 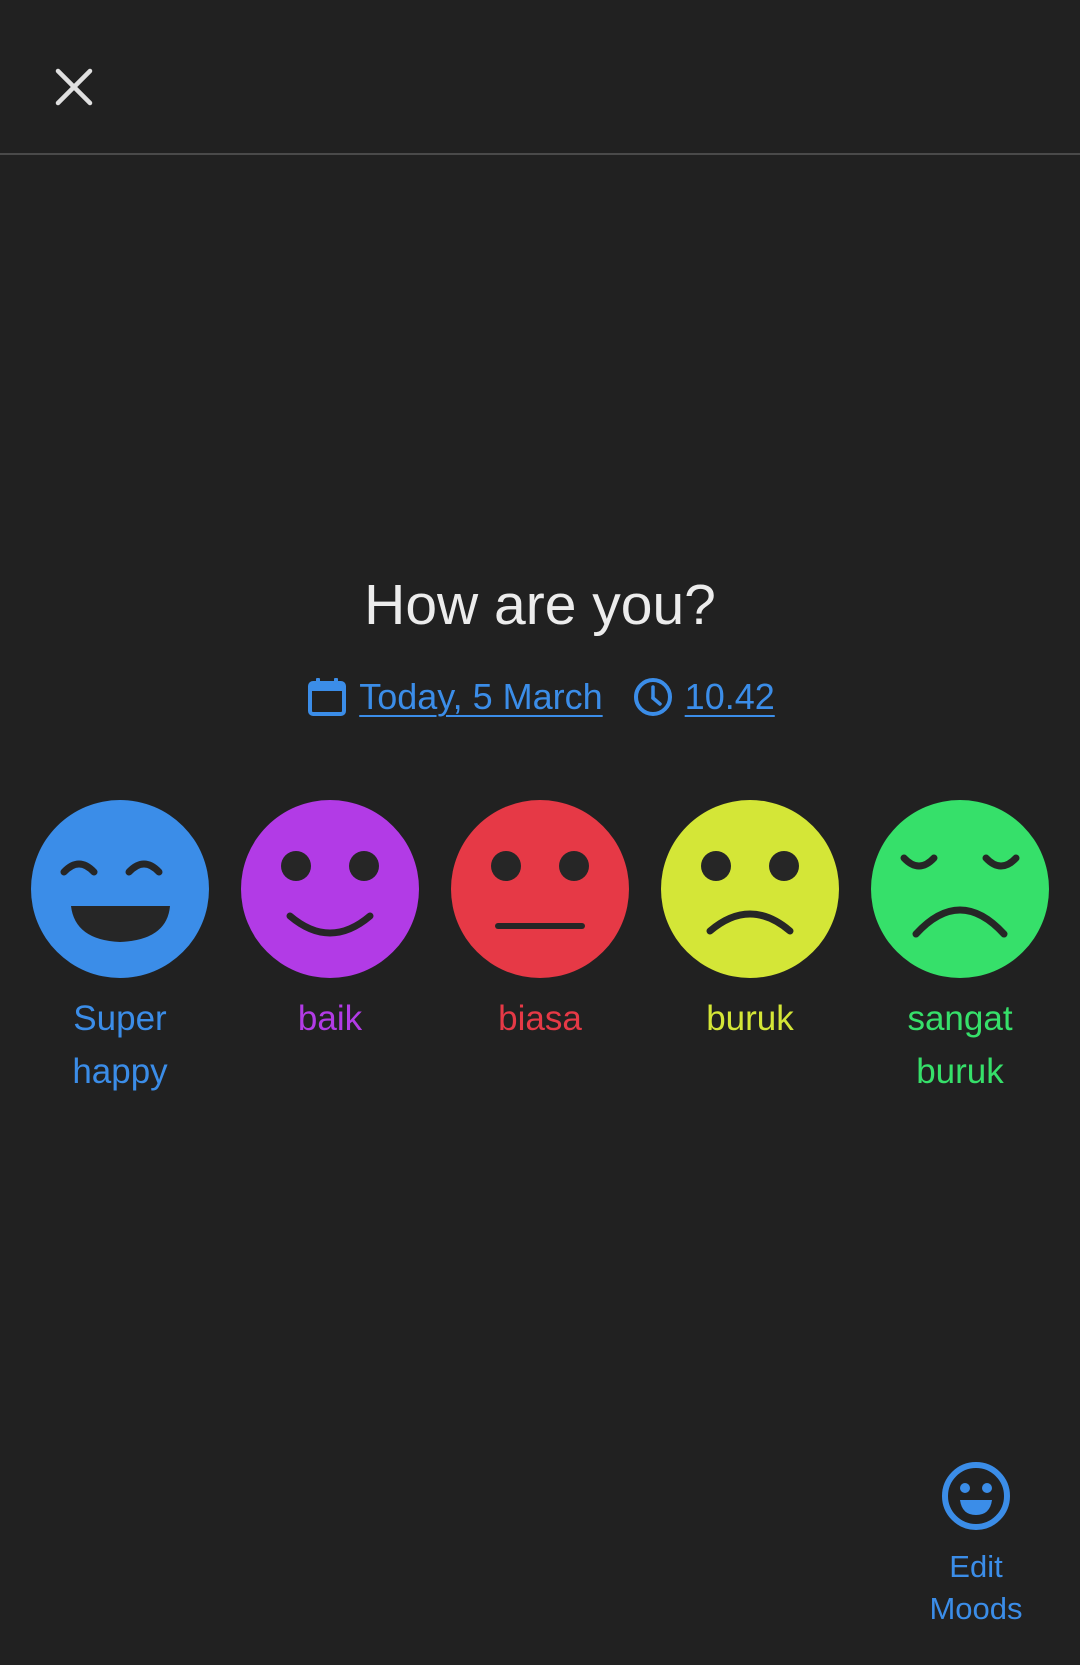 What do you see at coordinates (540, 605) in the screenshot?
I see `page-title: How are you?` at bounding box center [540, 605].